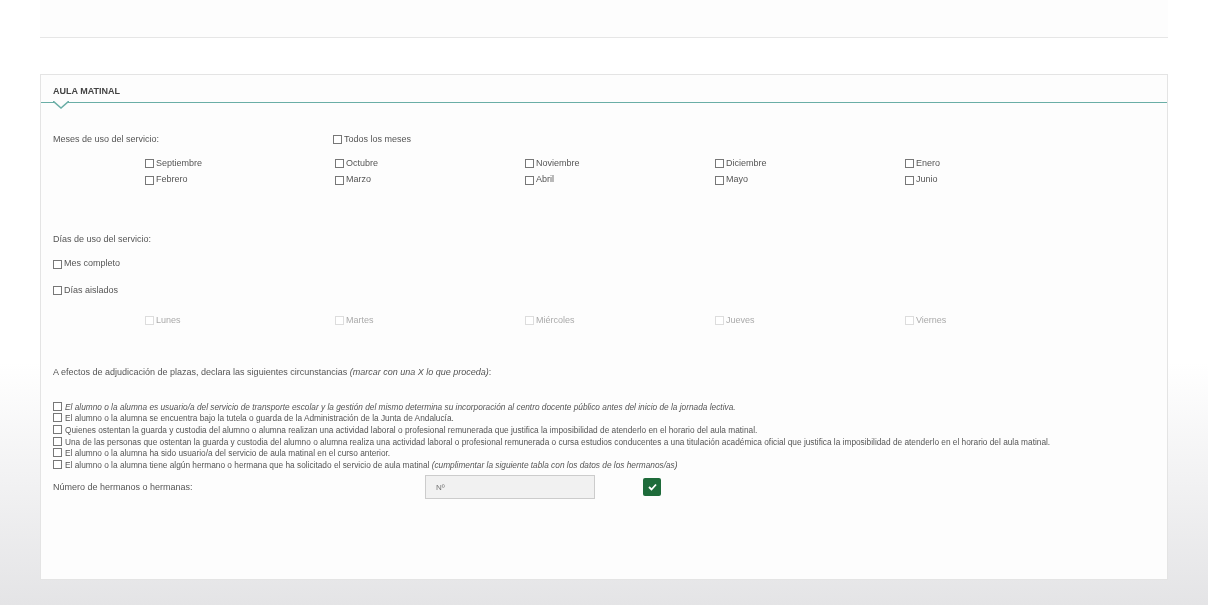 The image size is (1208, 605). I want to click on checkbox-label: Diciembre, so click(746, 163).